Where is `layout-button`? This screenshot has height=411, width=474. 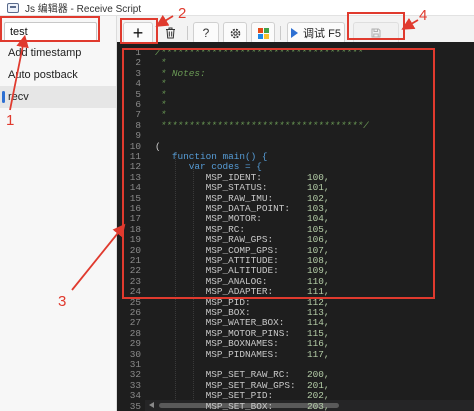 layout-button is located at coordinates (263, 33).